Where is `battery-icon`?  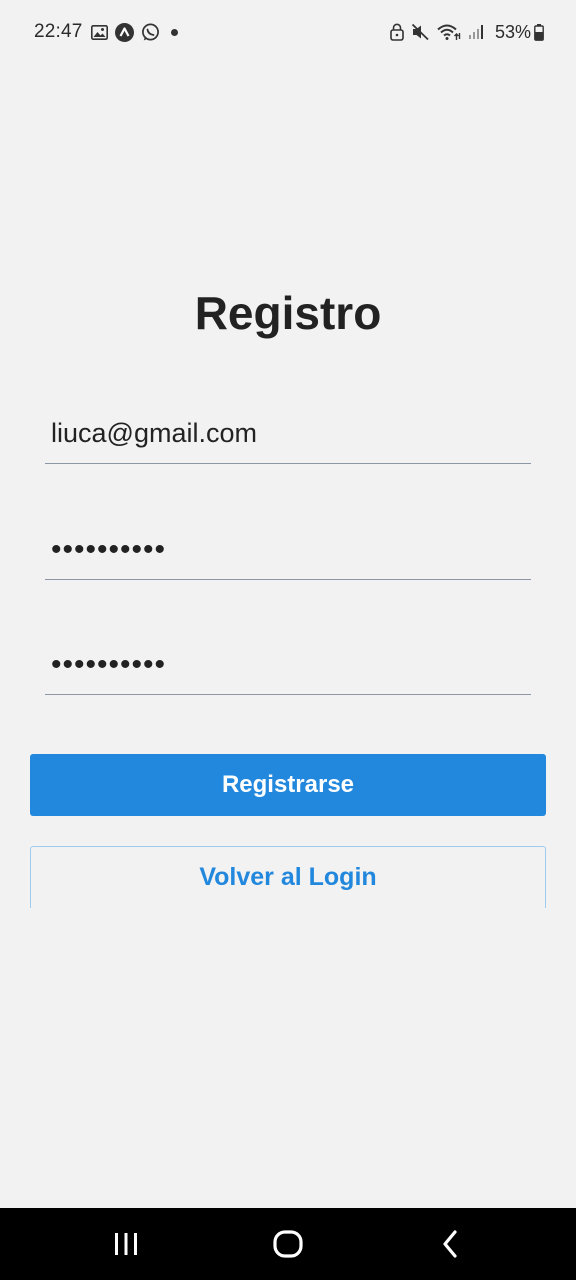
battery-icon is located at coordinates (539, 32).